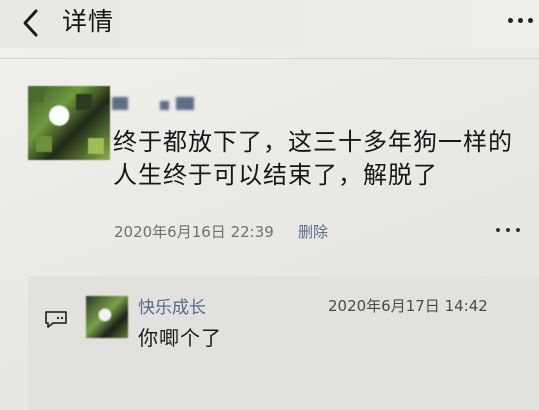 The width and height of the screenshot is (539, 410). I want to click on comment-action-button, so click(508, 231).